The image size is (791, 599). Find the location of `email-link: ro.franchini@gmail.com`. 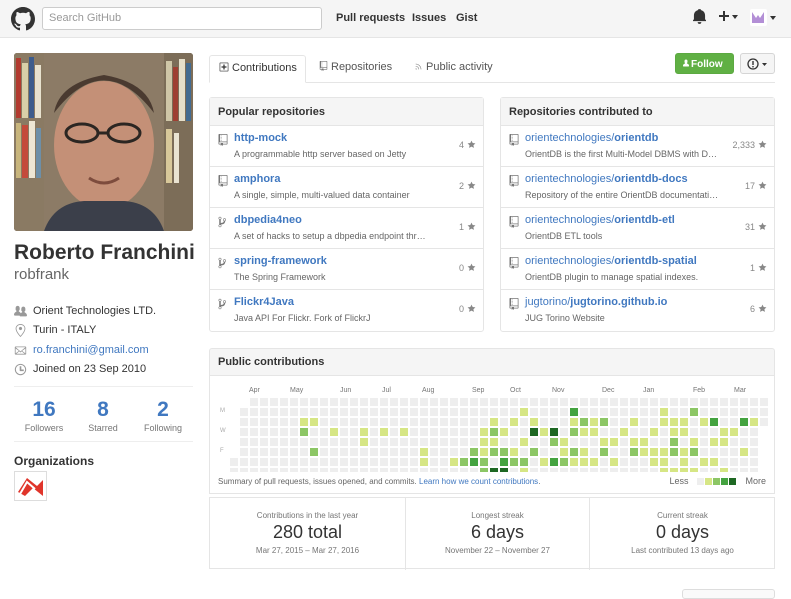

email-link: ro.franchini@gmail.com is located at coordinates (91, 350).